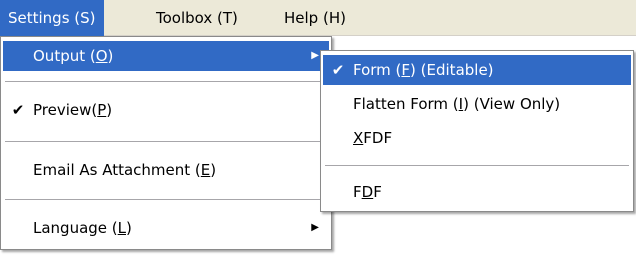  I want to click on menu-help: Help (H), so click(315, 18).